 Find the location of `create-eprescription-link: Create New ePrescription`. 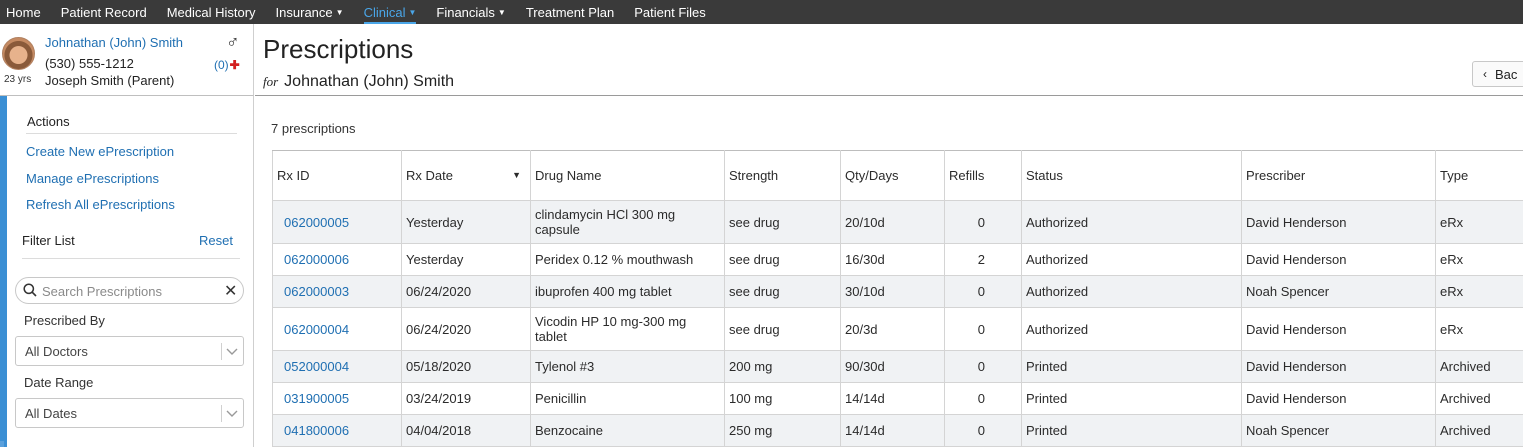

create-eprescription-link: Create New ePrescription is located at coordinates (100, 151).